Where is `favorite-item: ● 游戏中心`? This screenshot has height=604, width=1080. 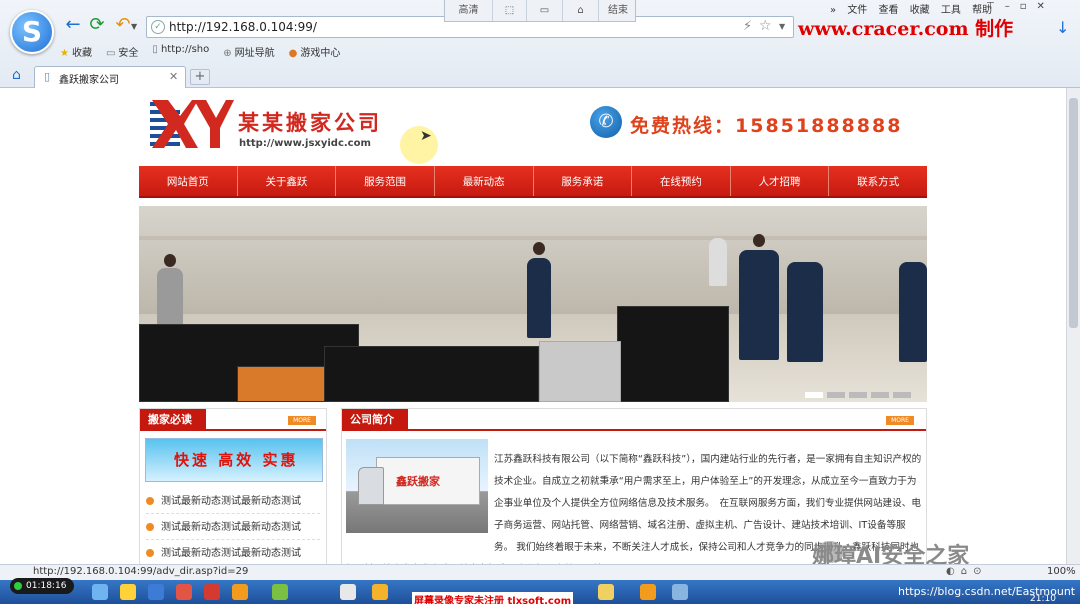
favorite-item: ● 游戏中心 is located at coordinates (315, 52).